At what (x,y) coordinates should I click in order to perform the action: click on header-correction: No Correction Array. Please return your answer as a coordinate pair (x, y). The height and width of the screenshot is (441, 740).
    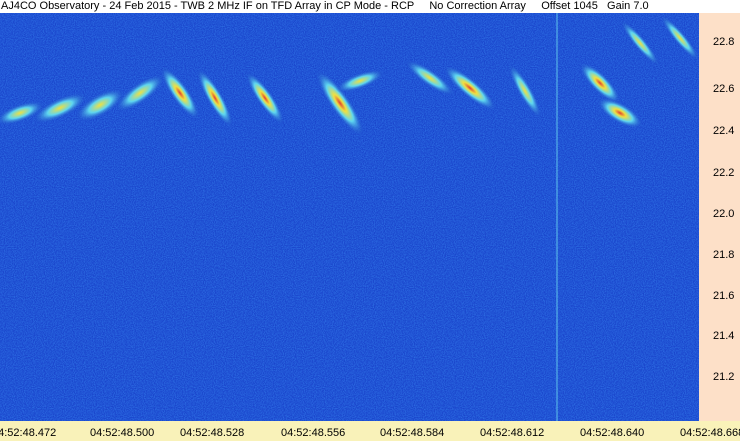
    Looking at the image, I should click on (477, 6).